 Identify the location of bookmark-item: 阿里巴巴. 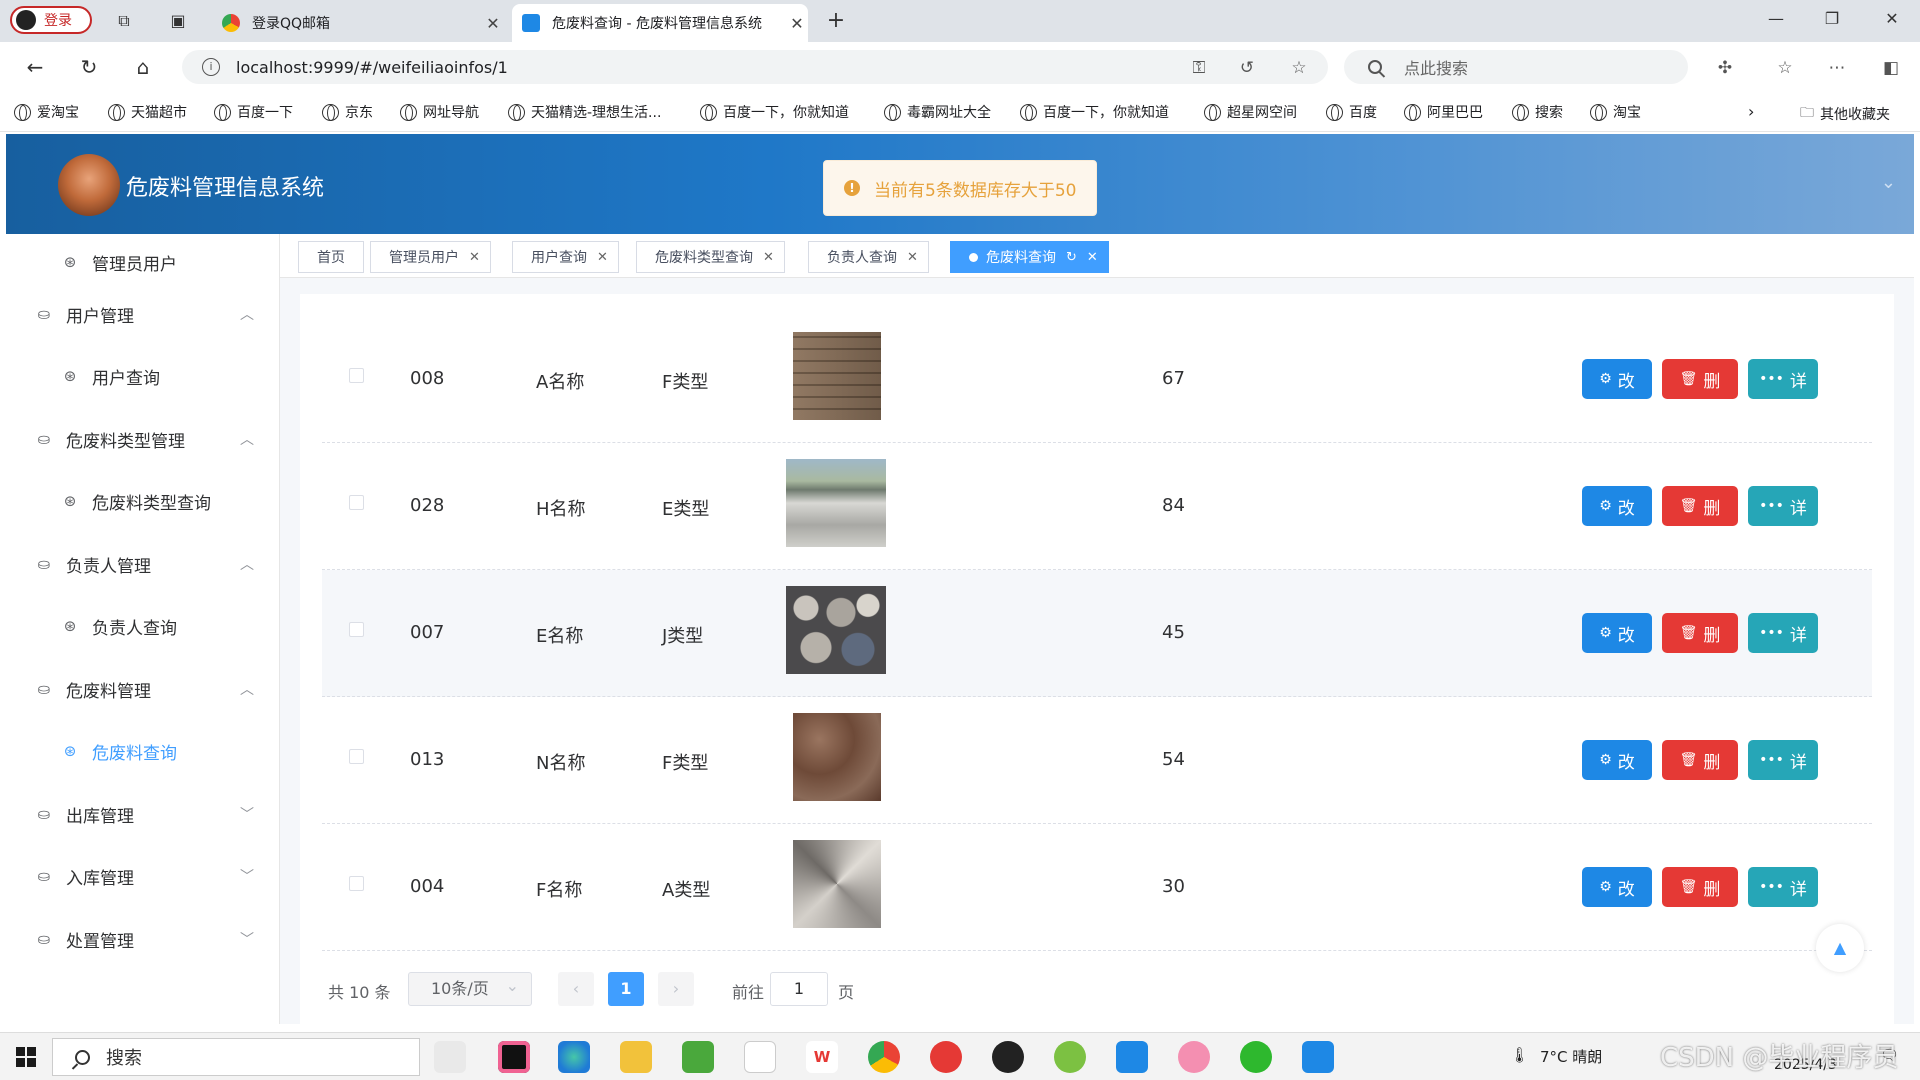
(1443, 112).